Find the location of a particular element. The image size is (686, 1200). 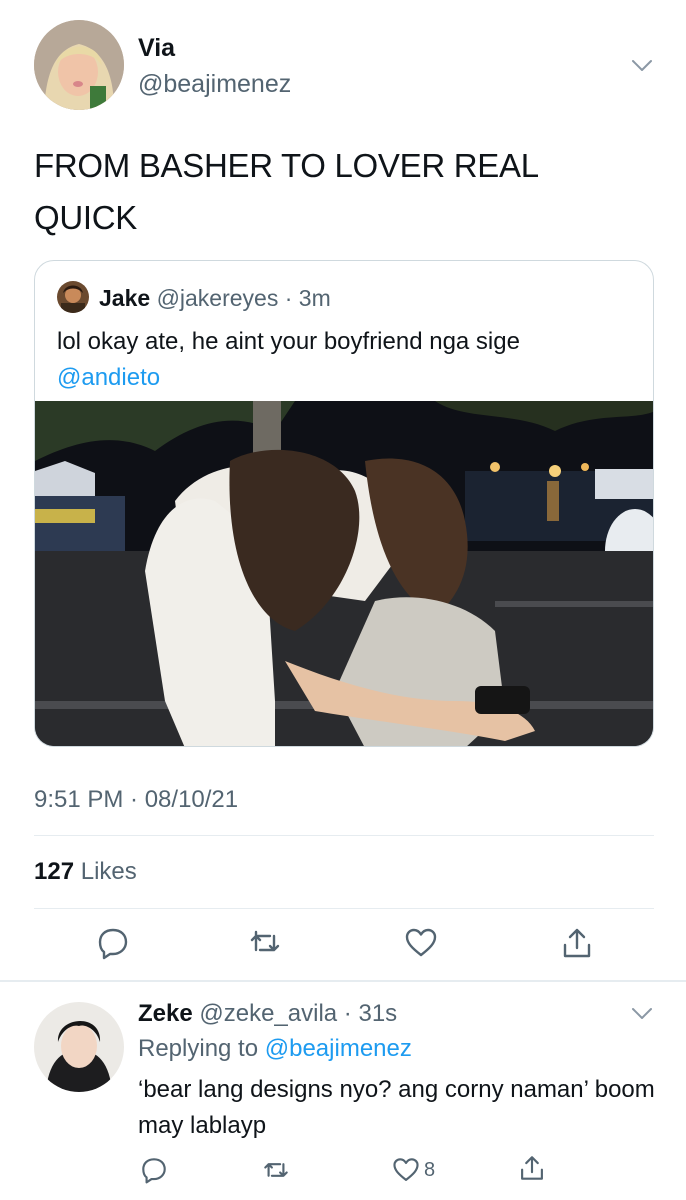

author-name: Via is located at coordinates (156, 48).